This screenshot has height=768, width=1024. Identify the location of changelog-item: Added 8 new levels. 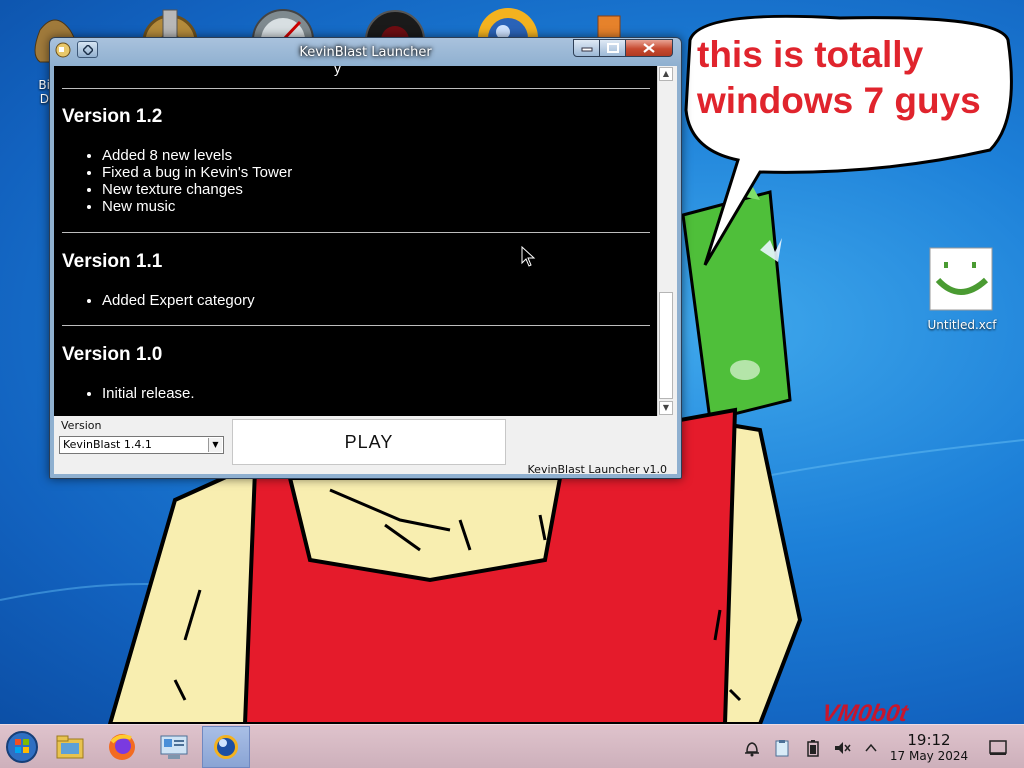
(197, 155).